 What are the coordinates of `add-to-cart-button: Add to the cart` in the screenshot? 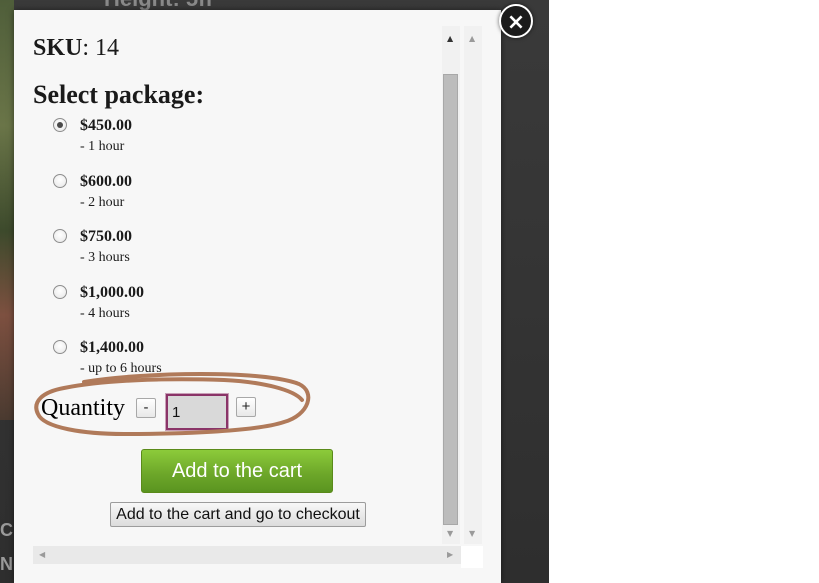 It's located at (237, 471).